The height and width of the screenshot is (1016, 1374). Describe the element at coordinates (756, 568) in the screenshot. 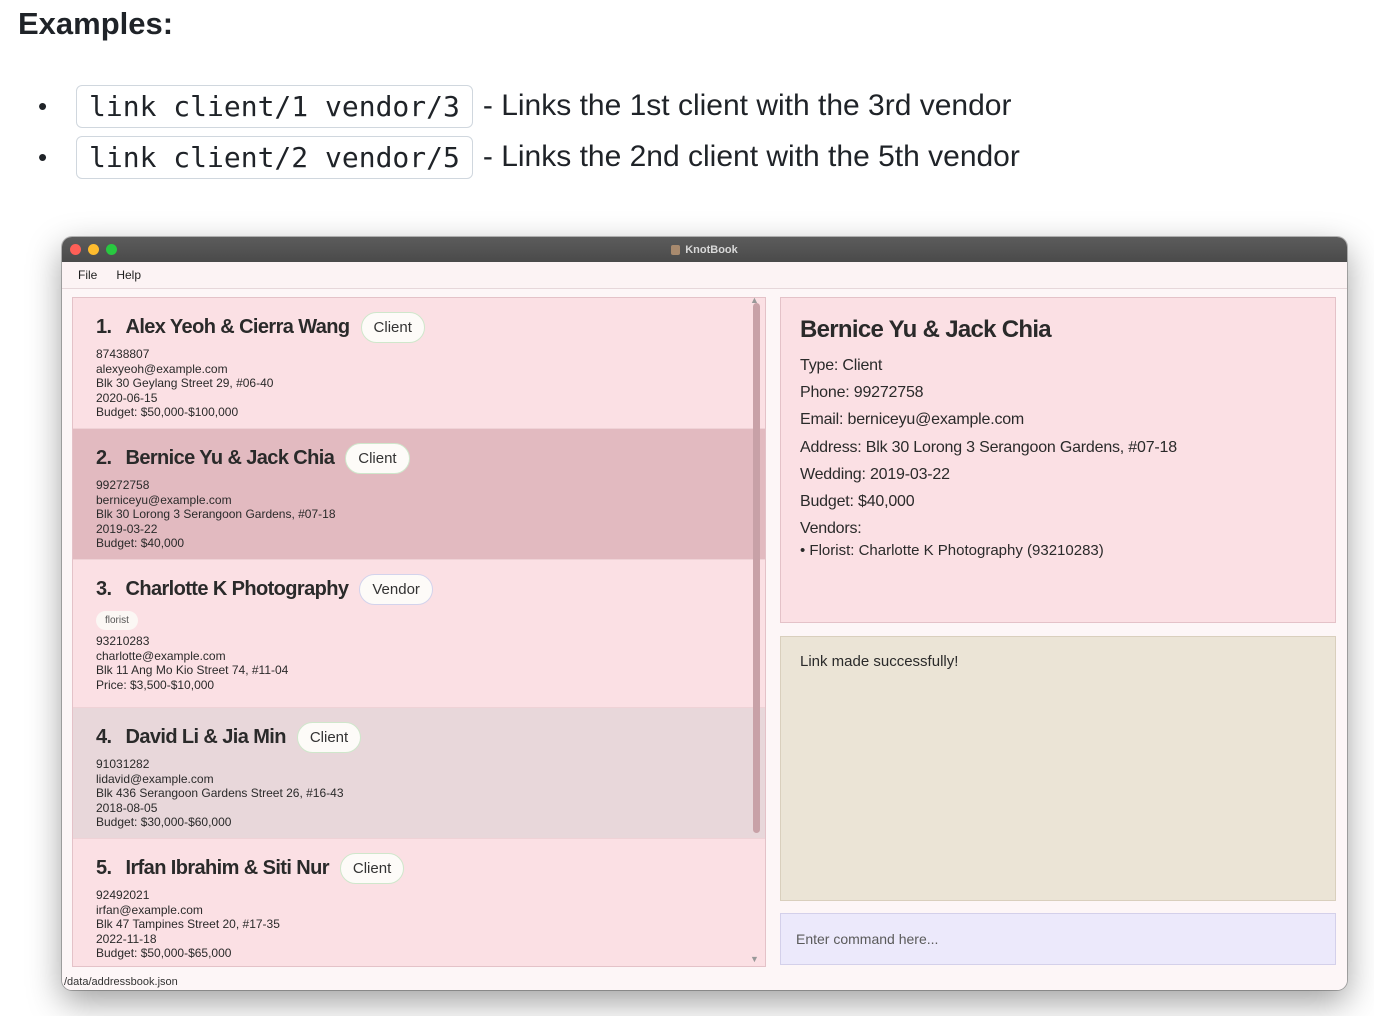

I see `list-scrollbar` at that location.